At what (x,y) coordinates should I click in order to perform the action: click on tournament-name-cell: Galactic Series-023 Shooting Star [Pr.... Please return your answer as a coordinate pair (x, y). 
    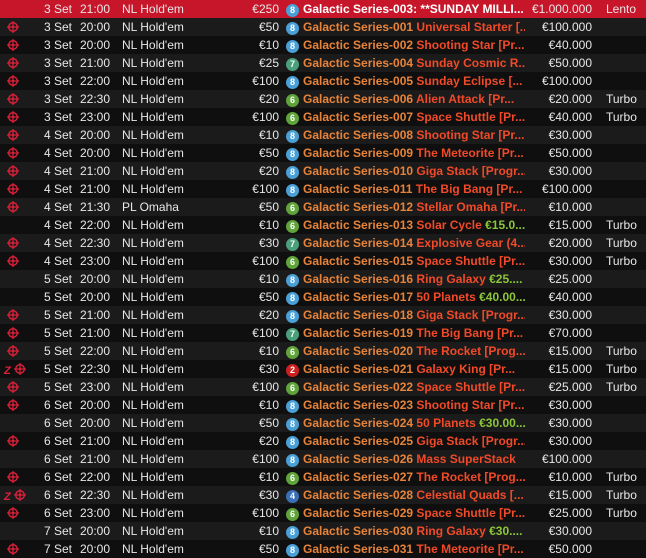
    Looking at the image, I should click on (414, 405).